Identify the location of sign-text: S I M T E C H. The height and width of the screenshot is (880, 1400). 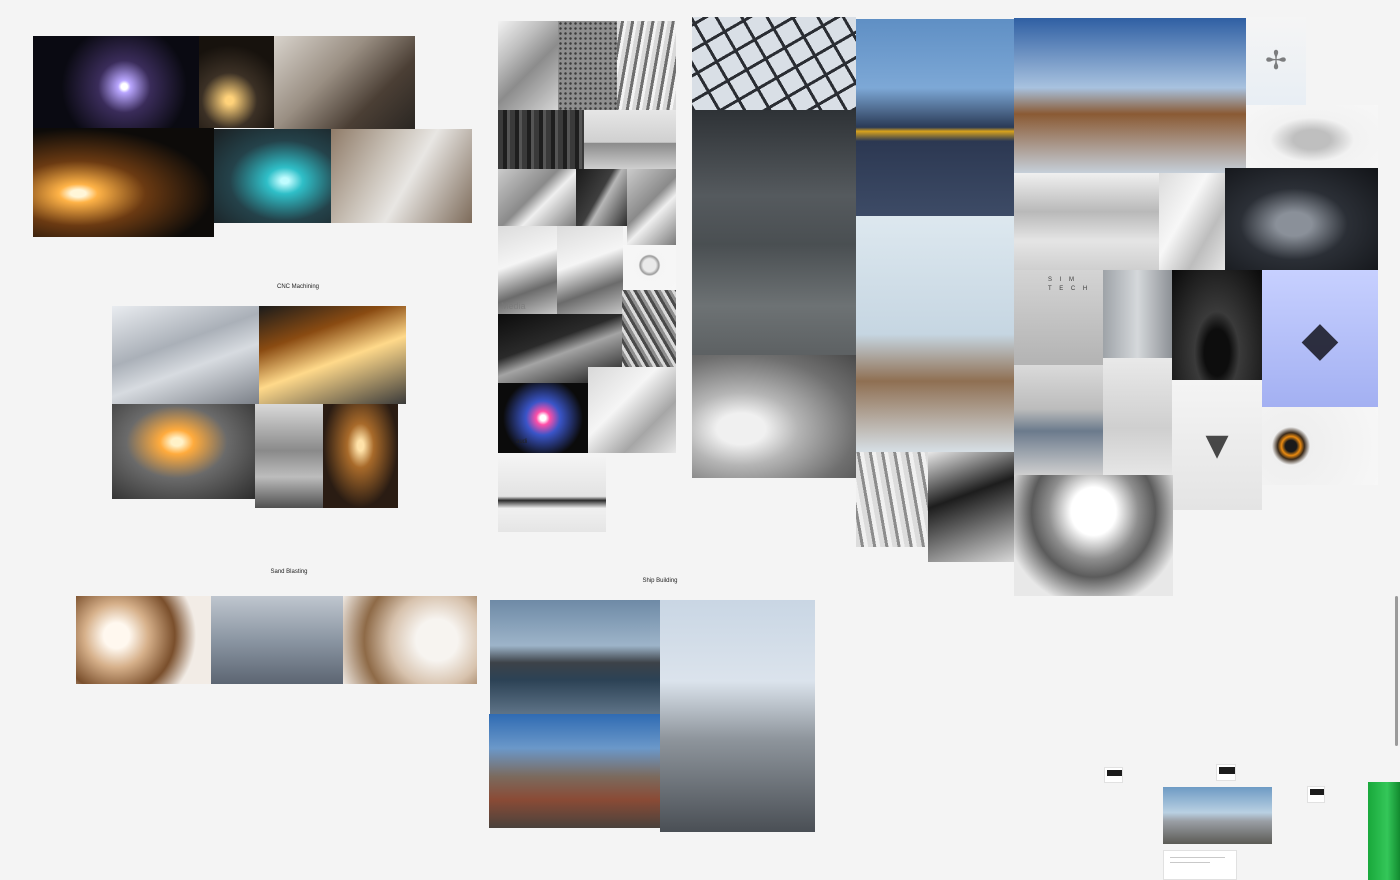
(1069, 284).